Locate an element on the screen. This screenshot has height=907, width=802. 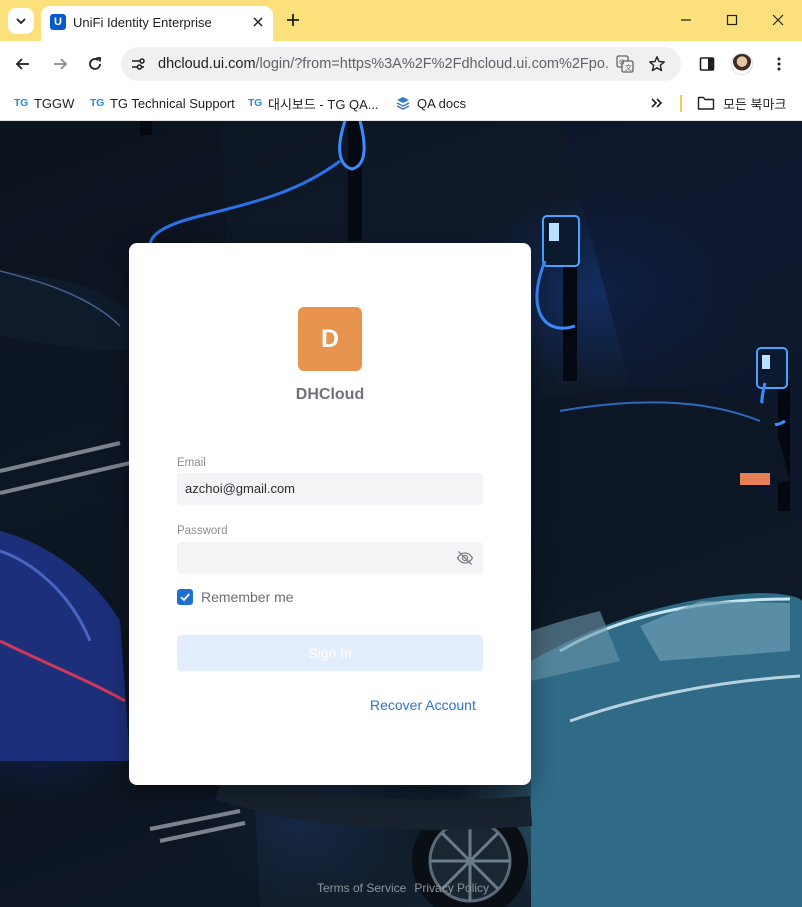
checkmark-icon is located at coordinates (185, 597).